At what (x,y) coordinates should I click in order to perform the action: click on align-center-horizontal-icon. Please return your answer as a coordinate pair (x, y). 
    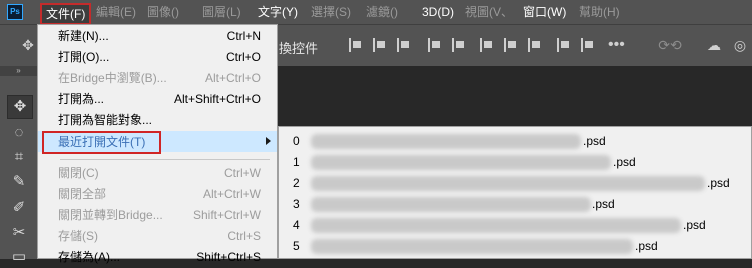
    Looking at the image, I should click on (380, 45).